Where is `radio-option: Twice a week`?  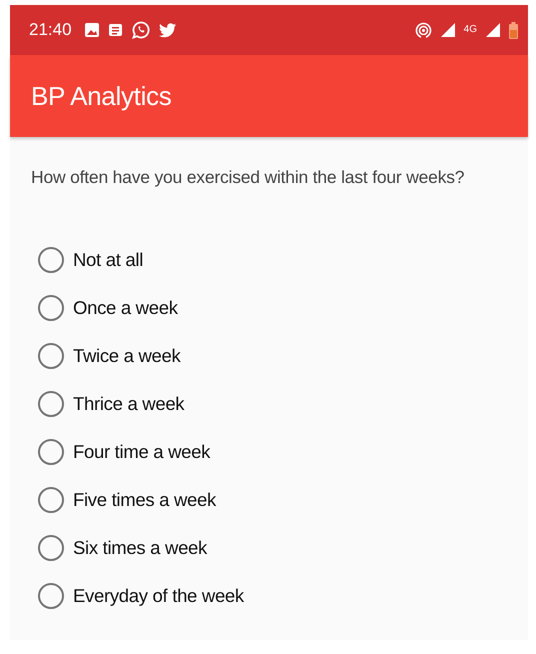
radio-option: Twice a week is located at coordinates (273, 356).